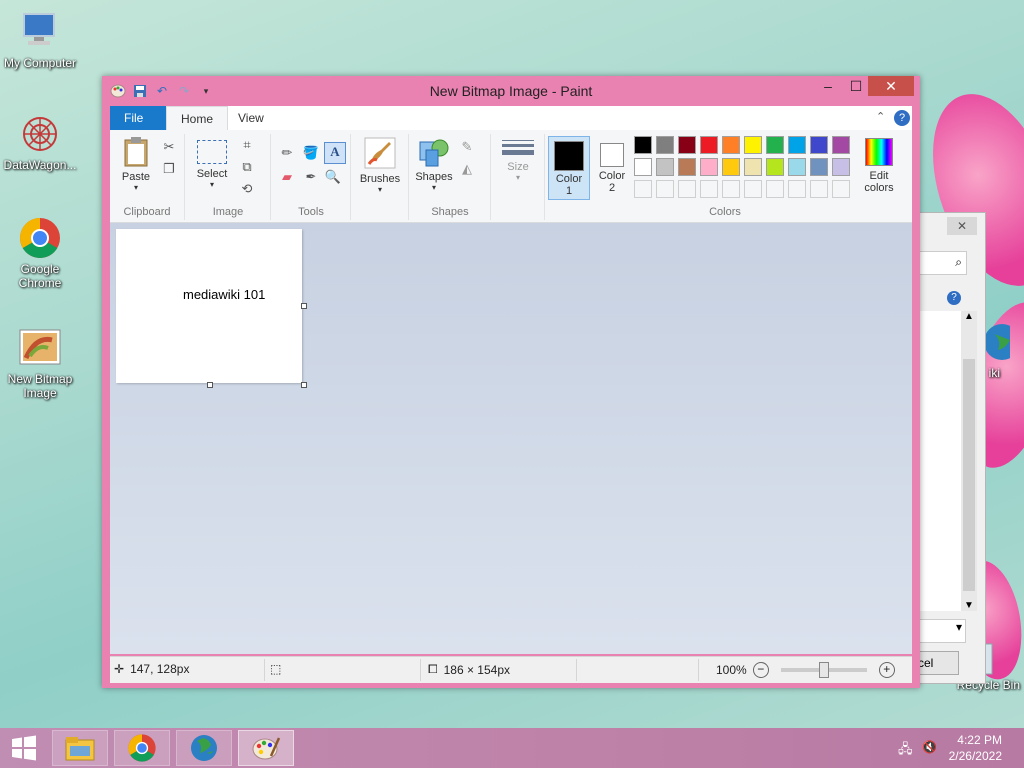 The image size is (1024, 768). What do you see at coordinates (197, 118) in the screenshot?
I see `tab-home: Home` at bounding box center [197, 118].